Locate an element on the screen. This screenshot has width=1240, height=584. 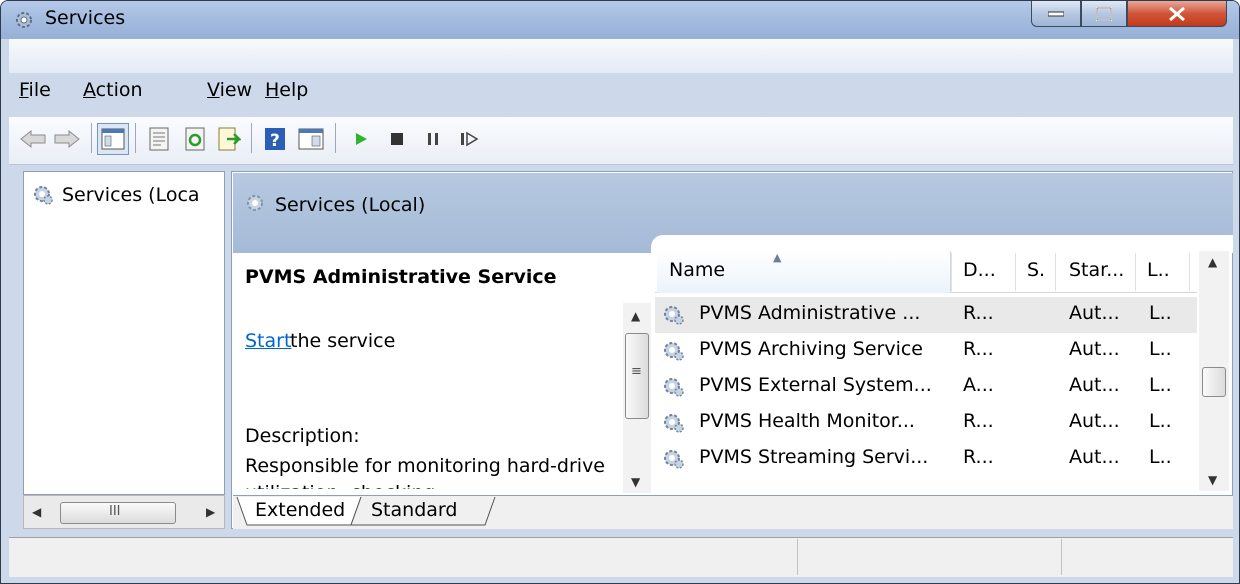
maximize-icon is located at coordinates (1104, 13).